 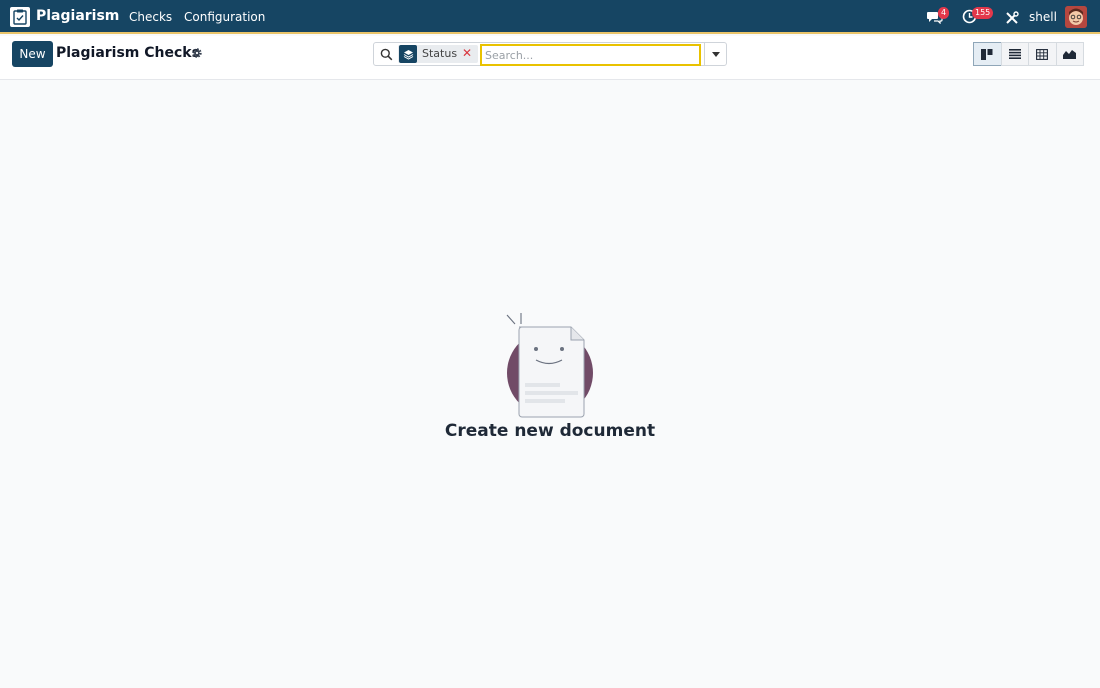 I want to click on graph-icon, so click(x=1070, y=54).